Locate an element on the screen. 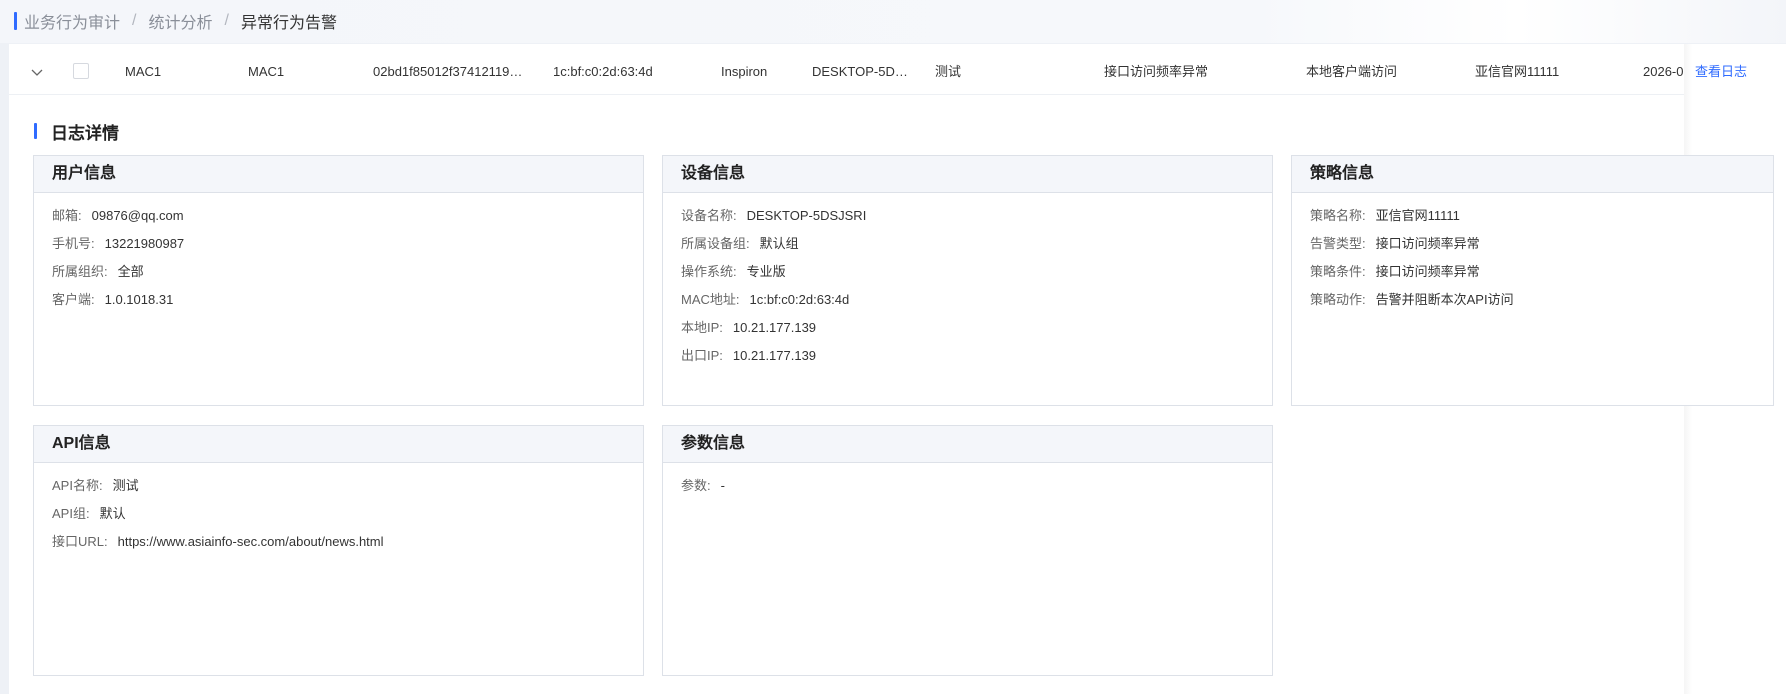  breadcrumb-item-current: 异常行为告警 is located at coordinates (288, 23).